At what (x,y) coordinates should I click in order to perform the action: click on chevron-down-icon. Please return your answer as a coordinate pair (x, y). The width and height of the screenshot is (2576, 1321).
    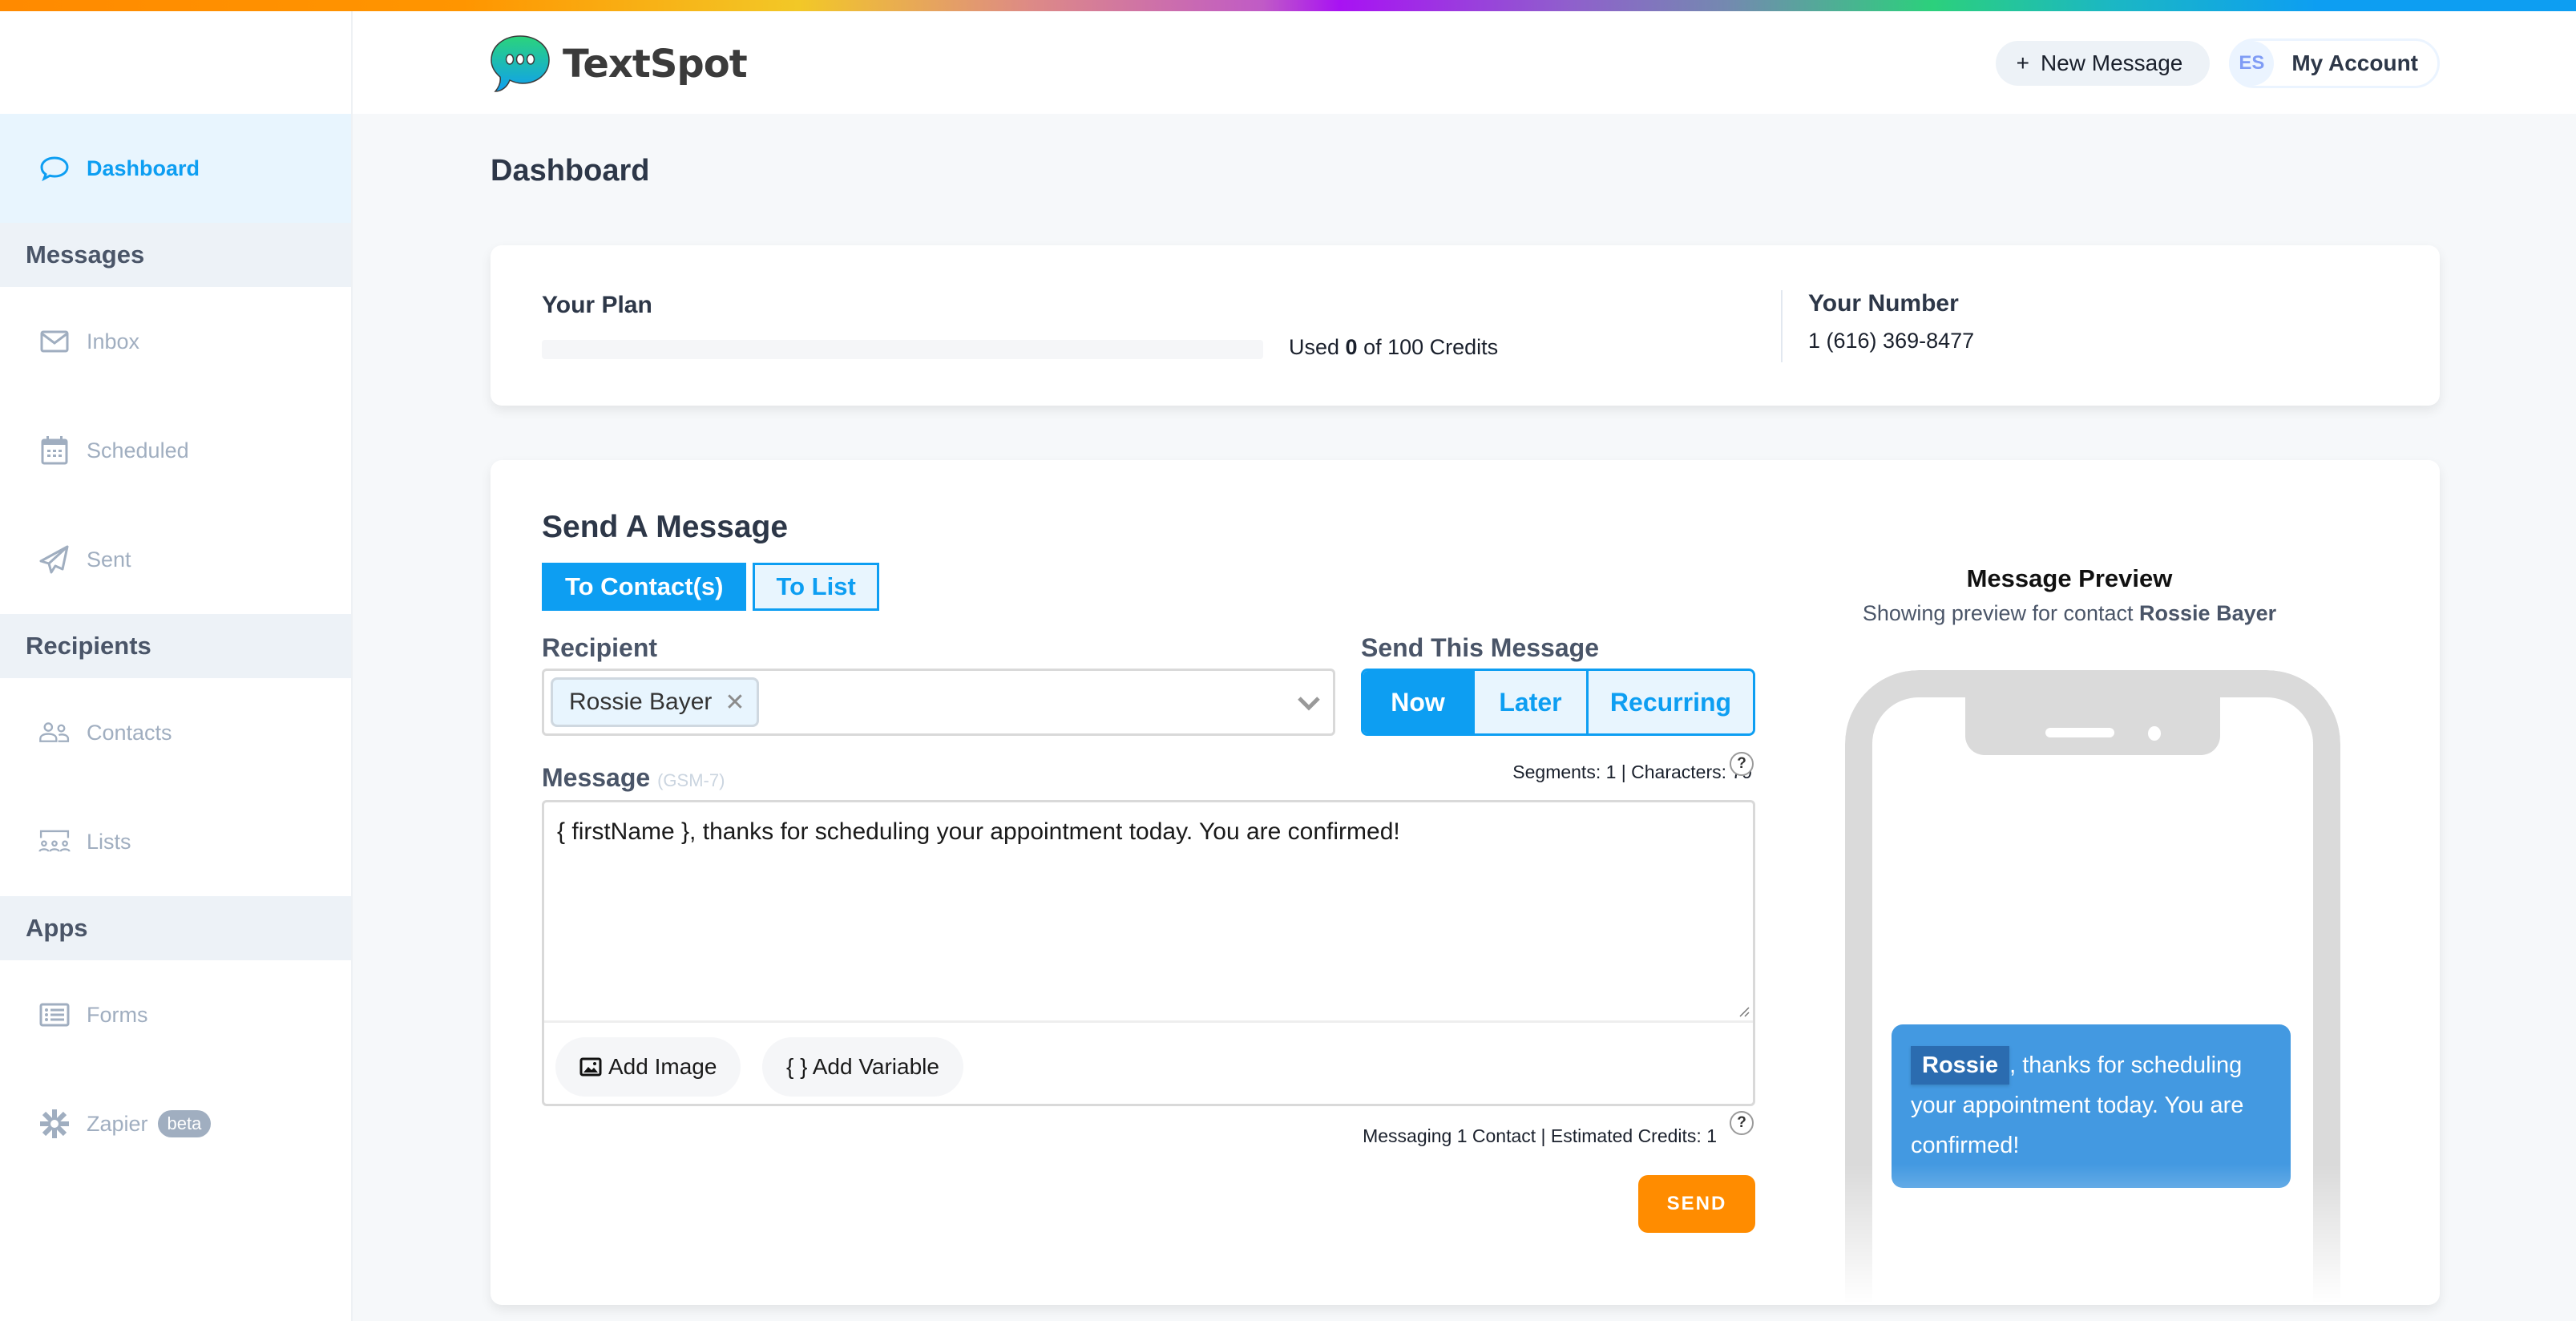
    Looking at the image, I should click on (1309, 703).